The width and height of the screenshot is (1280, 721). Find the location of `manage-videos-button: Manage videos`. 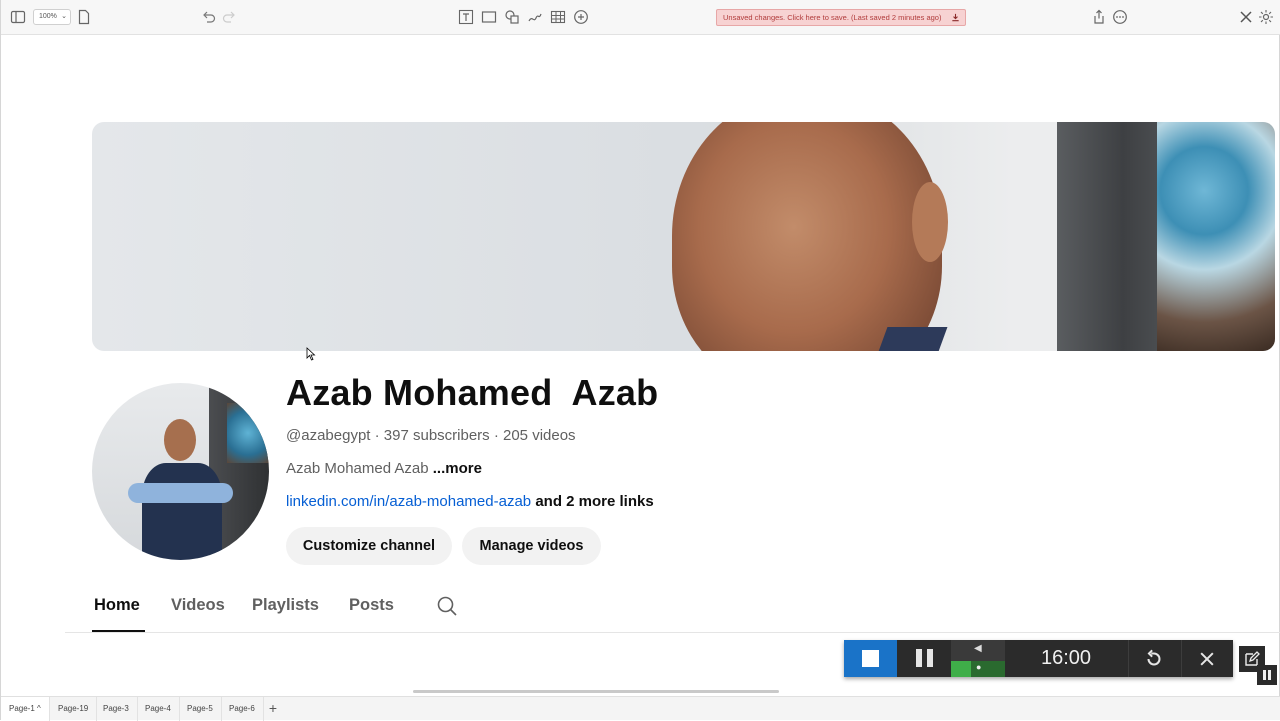

manage-videos-button: Manage videos is located at coordinates (531, 546).